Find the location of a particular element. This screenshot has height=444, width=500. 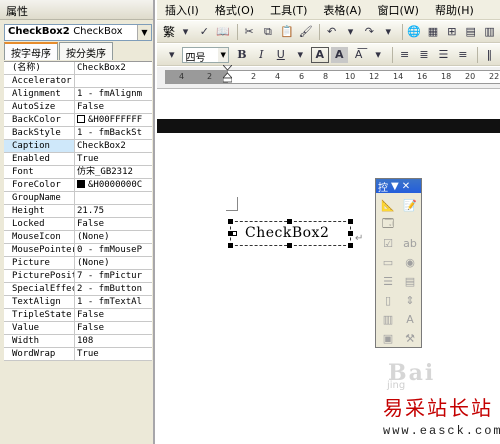

undo-icon: ↶ is located at coordinates (331, 32).